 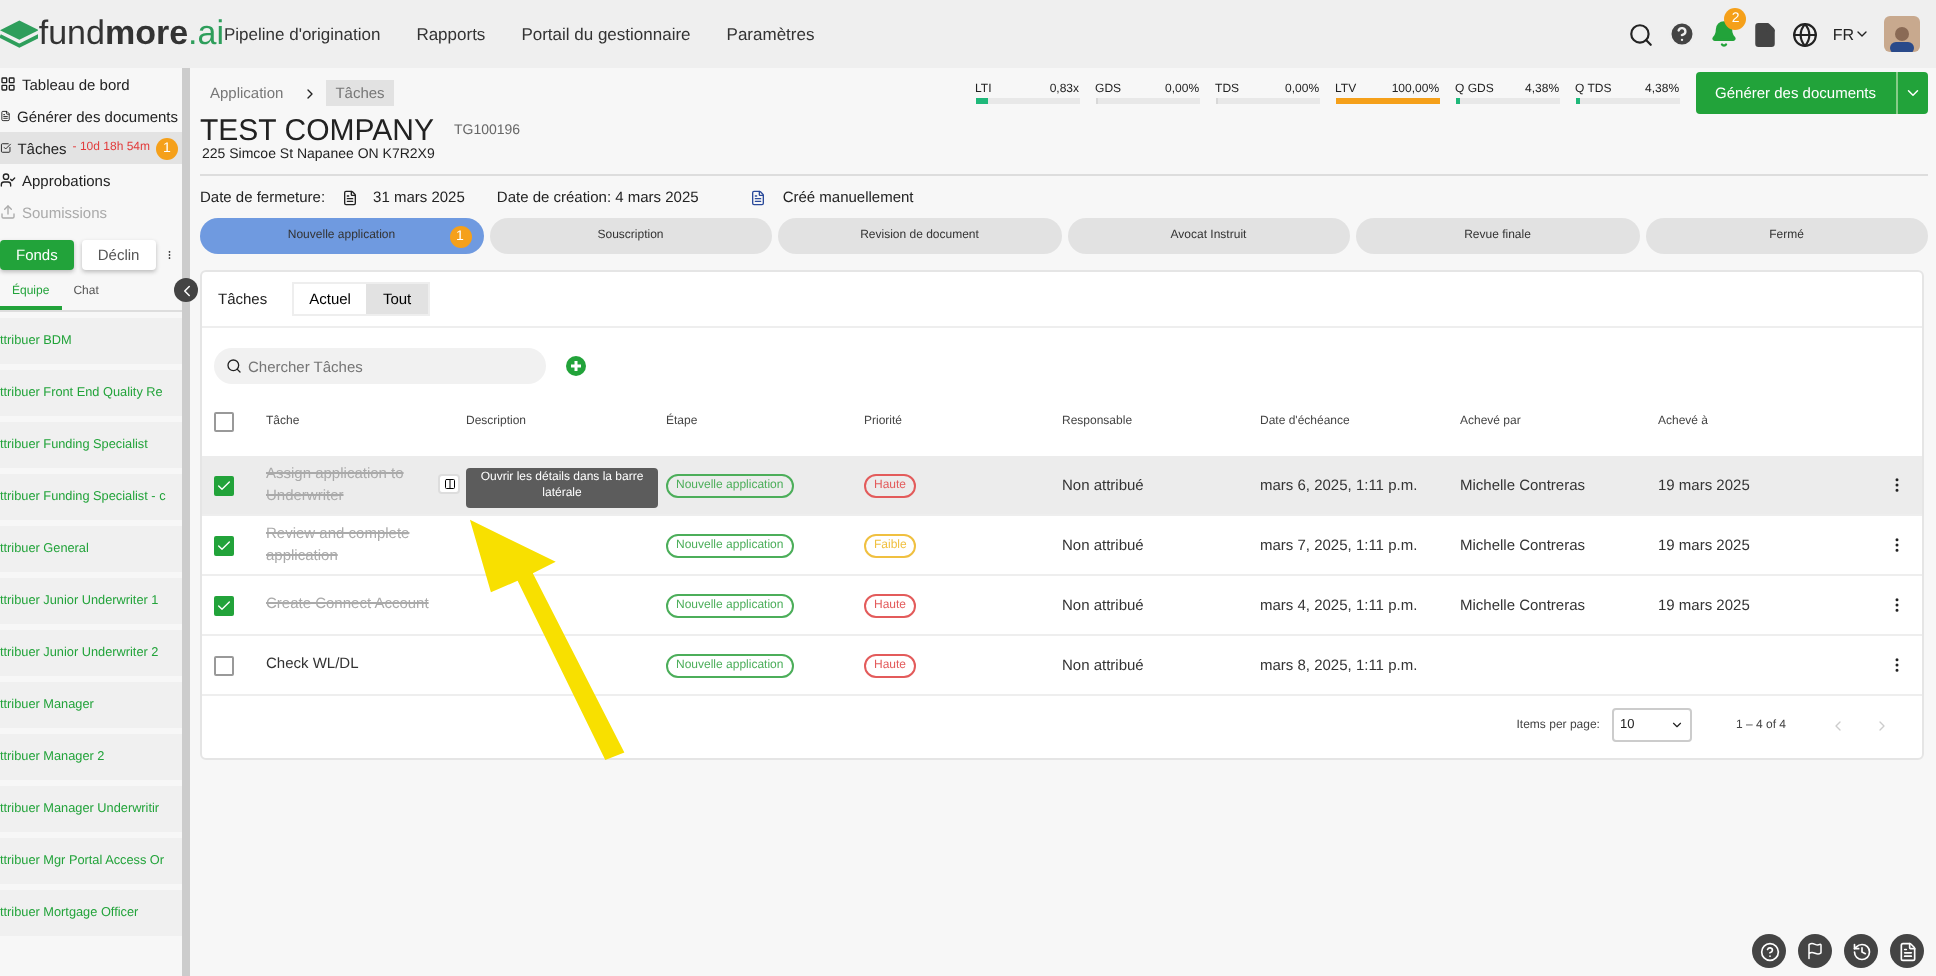 I want to click on logo: fundmore.ai, so click(x=112, y=34).